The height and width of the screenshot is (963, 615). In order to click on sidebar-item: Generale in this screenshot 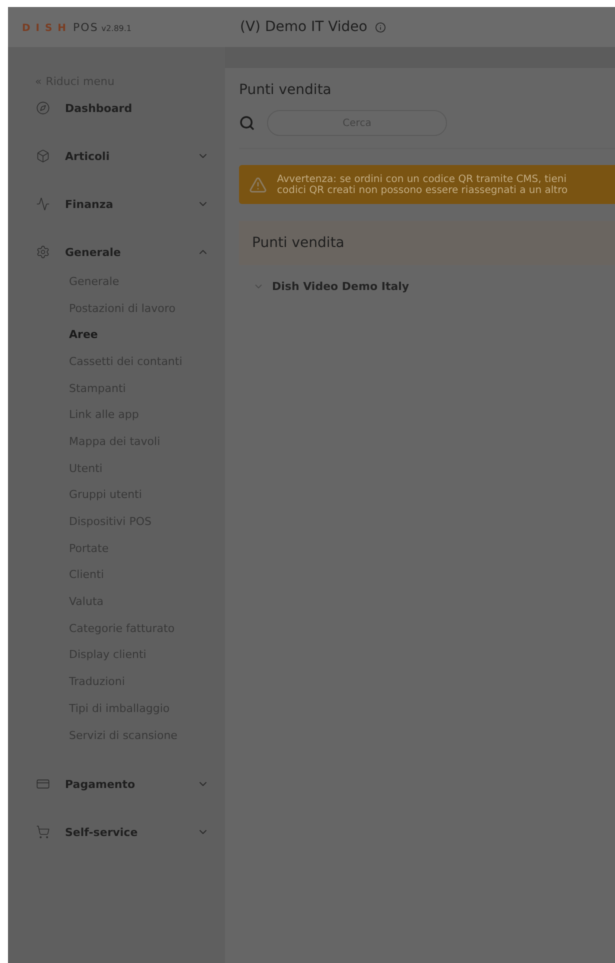, I will do `click(116, 252)`.